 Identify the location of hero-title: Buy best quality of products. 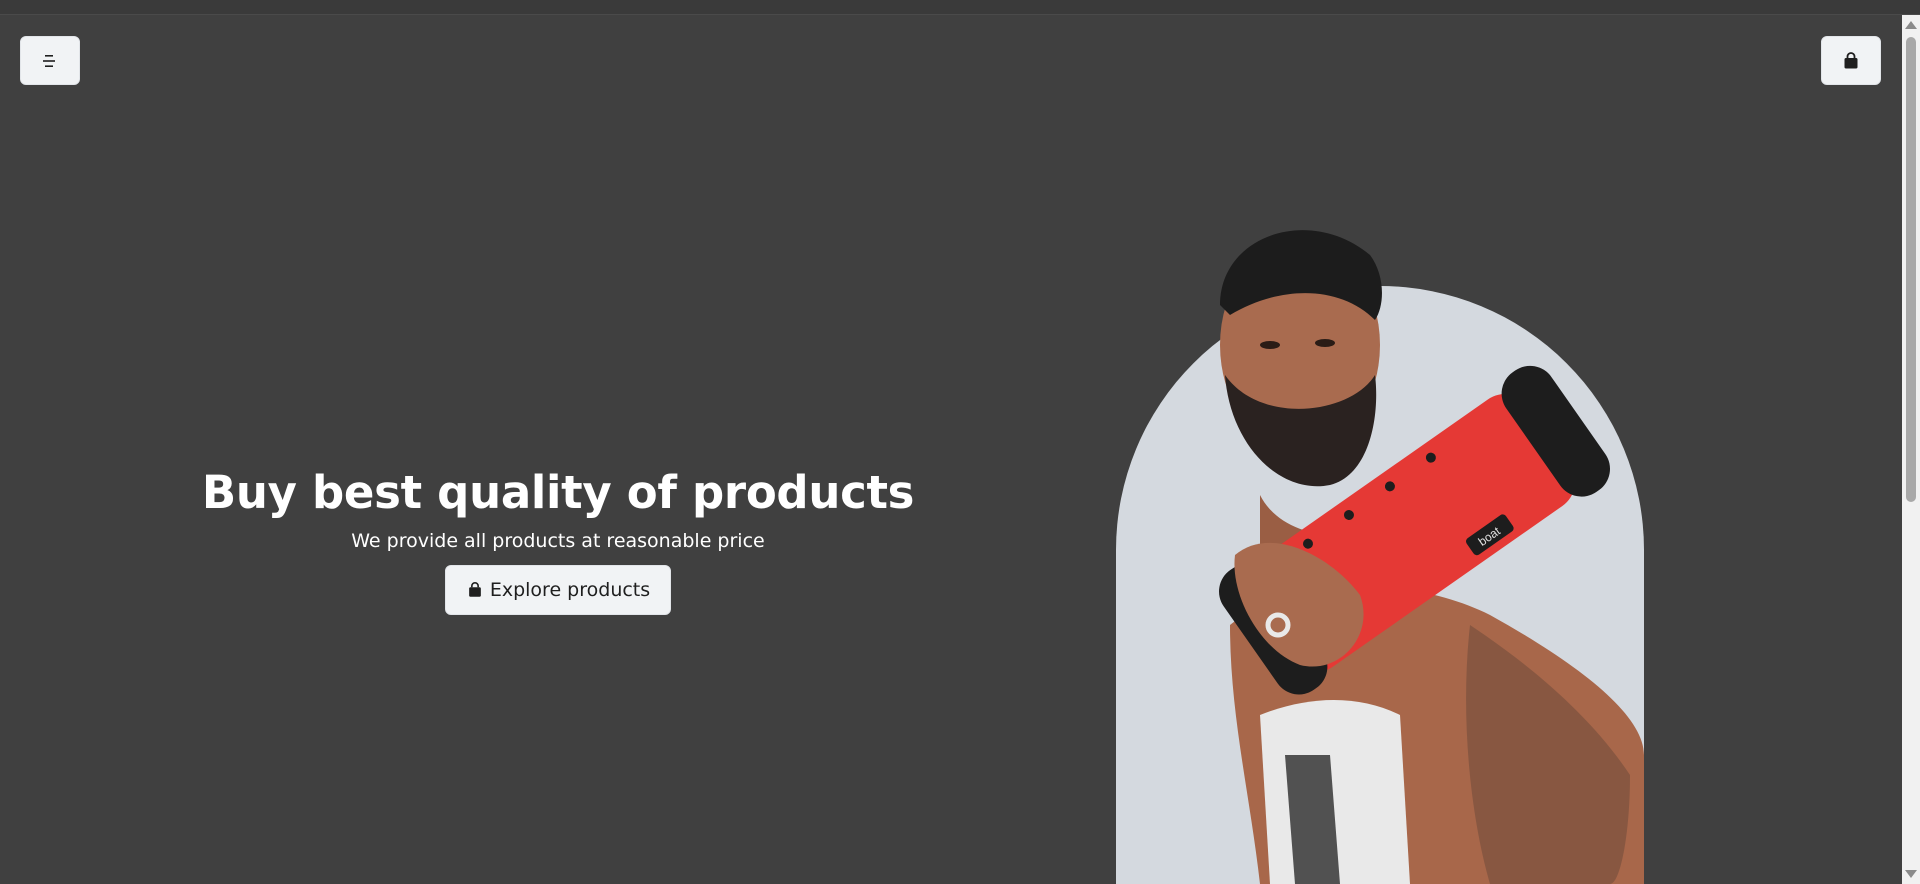
(558, 492).